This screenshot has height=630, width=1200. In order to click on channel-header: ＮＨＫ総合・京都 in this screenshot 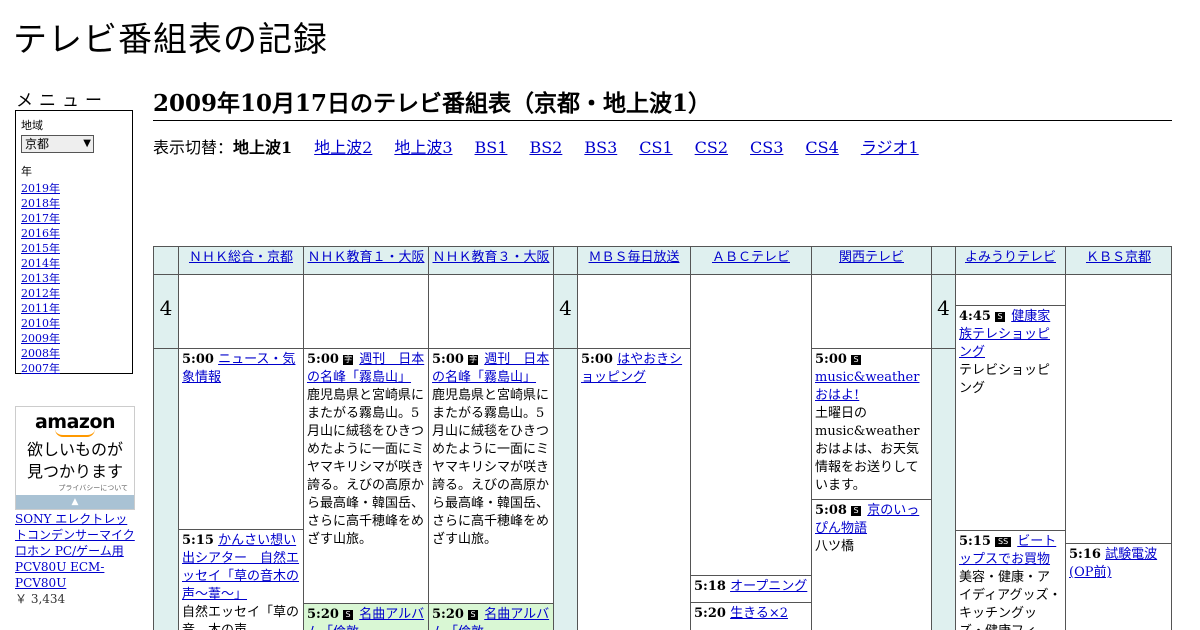, I will do `click(241, 260)`.